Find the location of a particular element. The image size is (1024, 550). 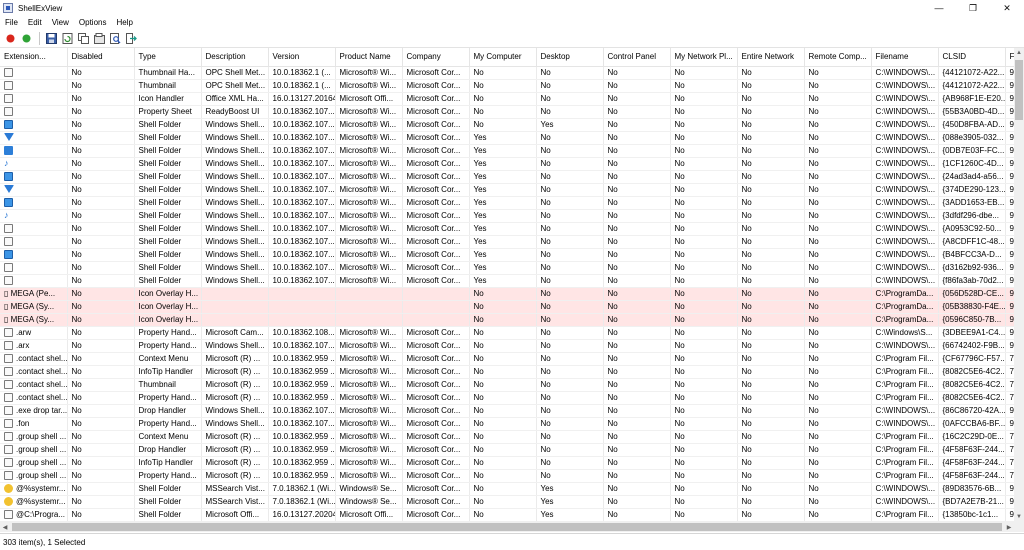

cell-text: Yes is located at coordinates (480, 163).